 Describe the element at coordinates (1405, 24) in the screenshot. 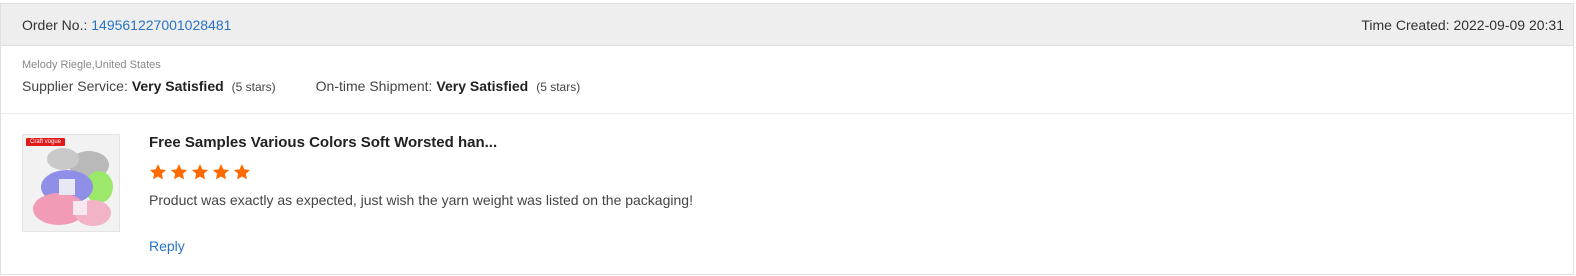

I see `time-created-label: Time Created:` at that location.